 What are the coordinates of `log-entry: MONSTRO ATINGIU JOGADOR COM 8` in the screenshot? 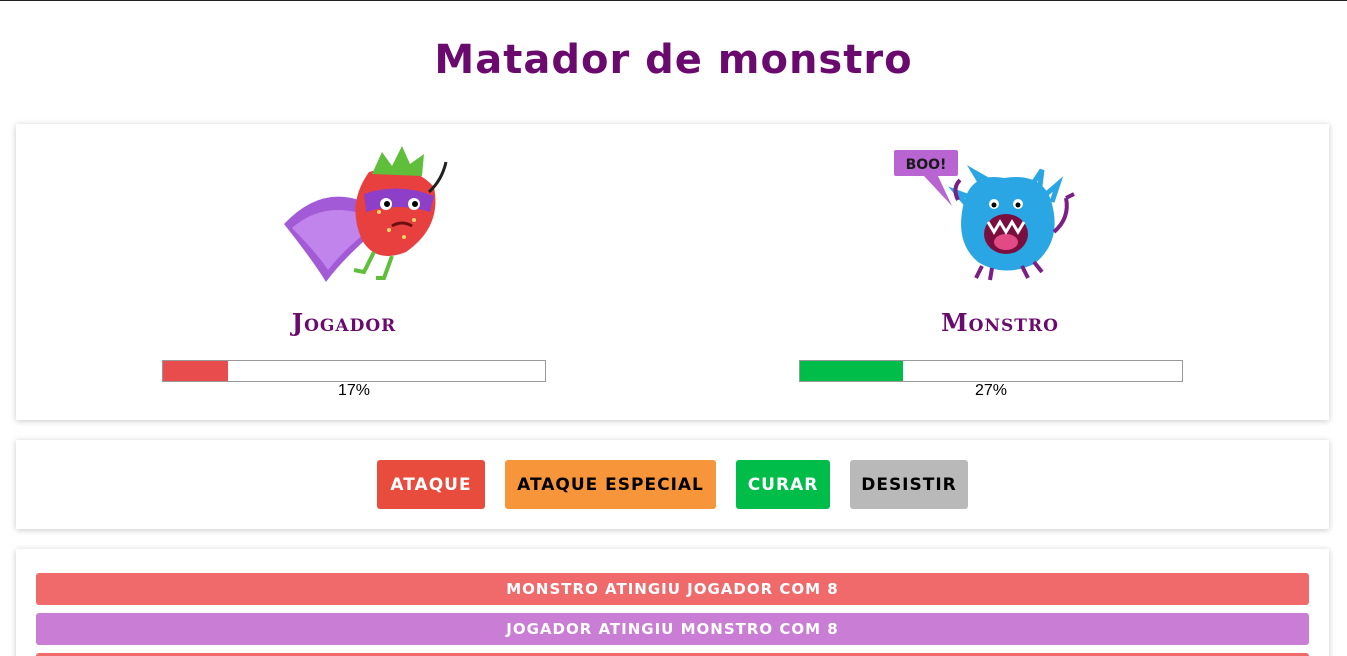 It's located at (672, 589).